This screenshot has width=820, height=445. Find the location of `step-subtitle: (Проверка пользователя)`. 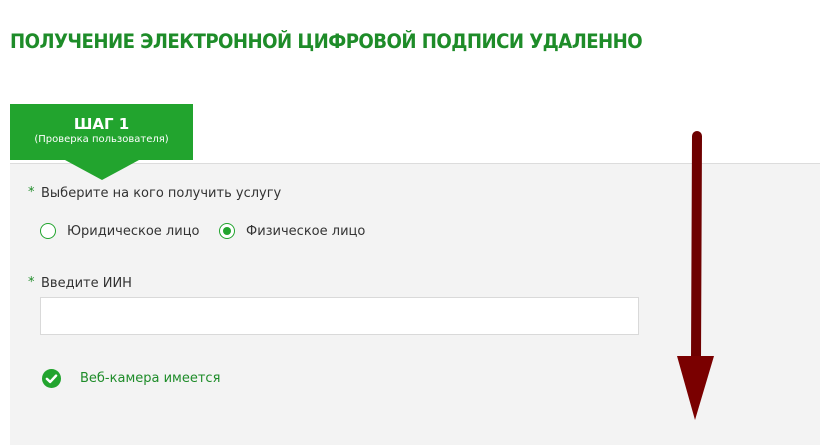

step-subtitle: (Проверка пользователя) is located at coordinates (101, 139).